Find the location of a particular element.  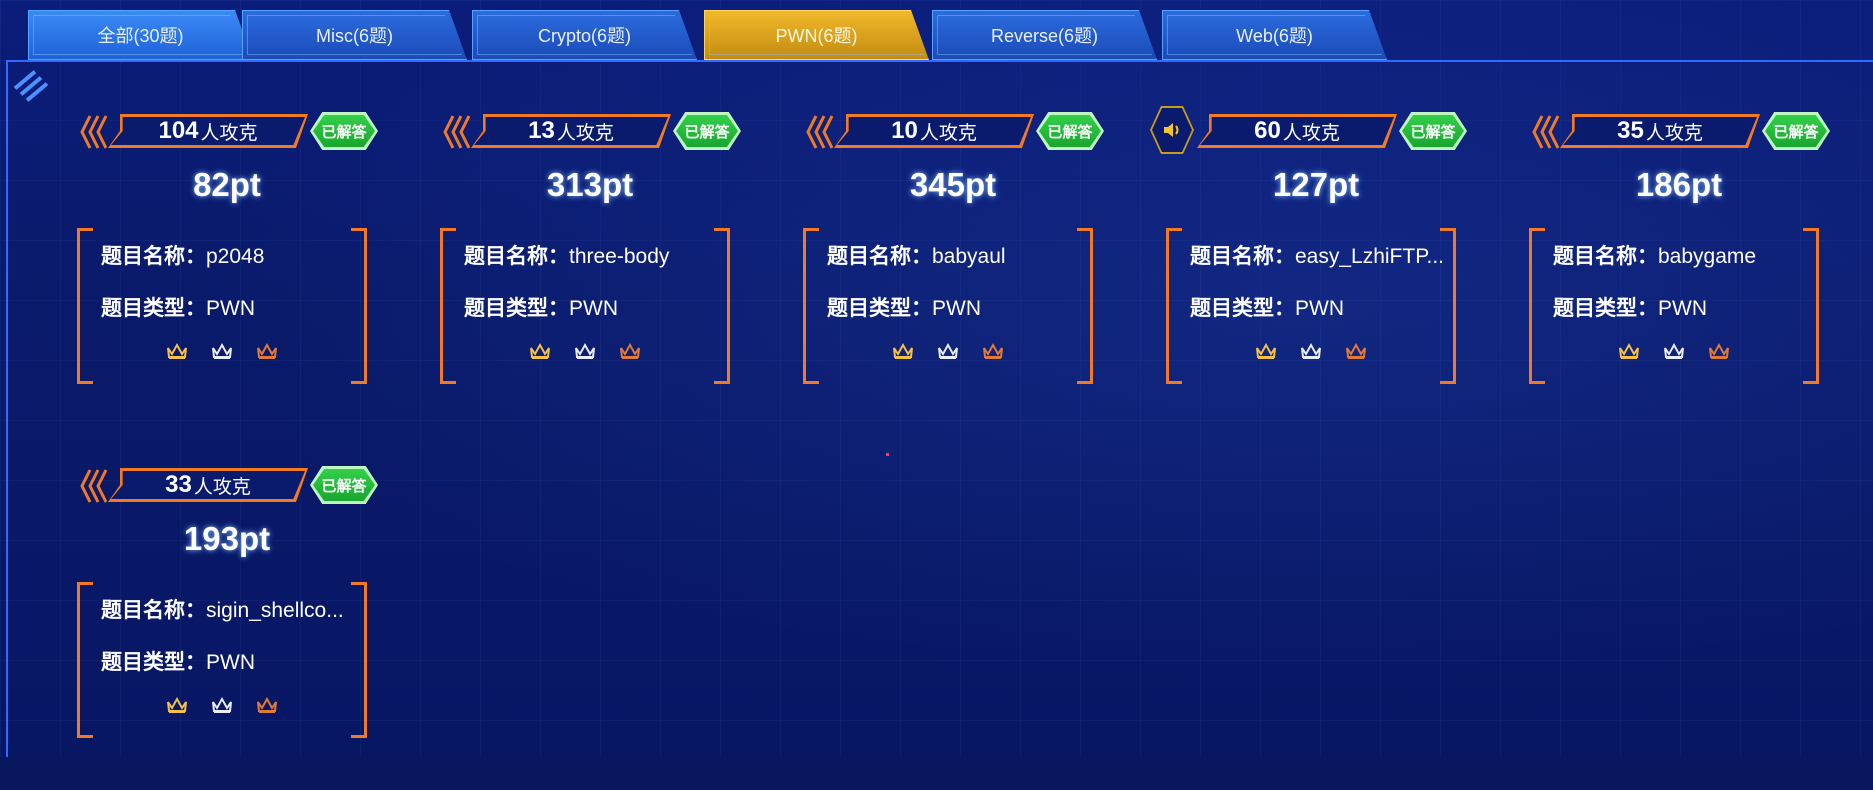

tab-label: Reverse(6题) is located at coordinates (1044, 36).